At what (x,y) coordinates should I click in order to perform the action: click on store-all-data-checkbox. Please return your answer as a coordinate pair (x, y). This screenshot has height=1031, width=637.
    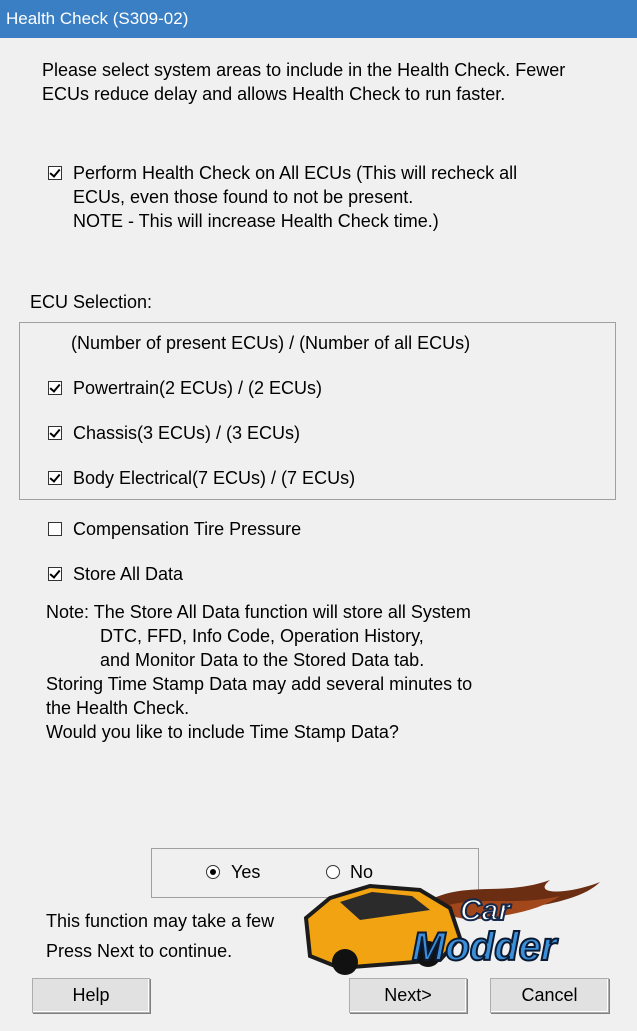
    Looking at the image, I should click on (55, 574).